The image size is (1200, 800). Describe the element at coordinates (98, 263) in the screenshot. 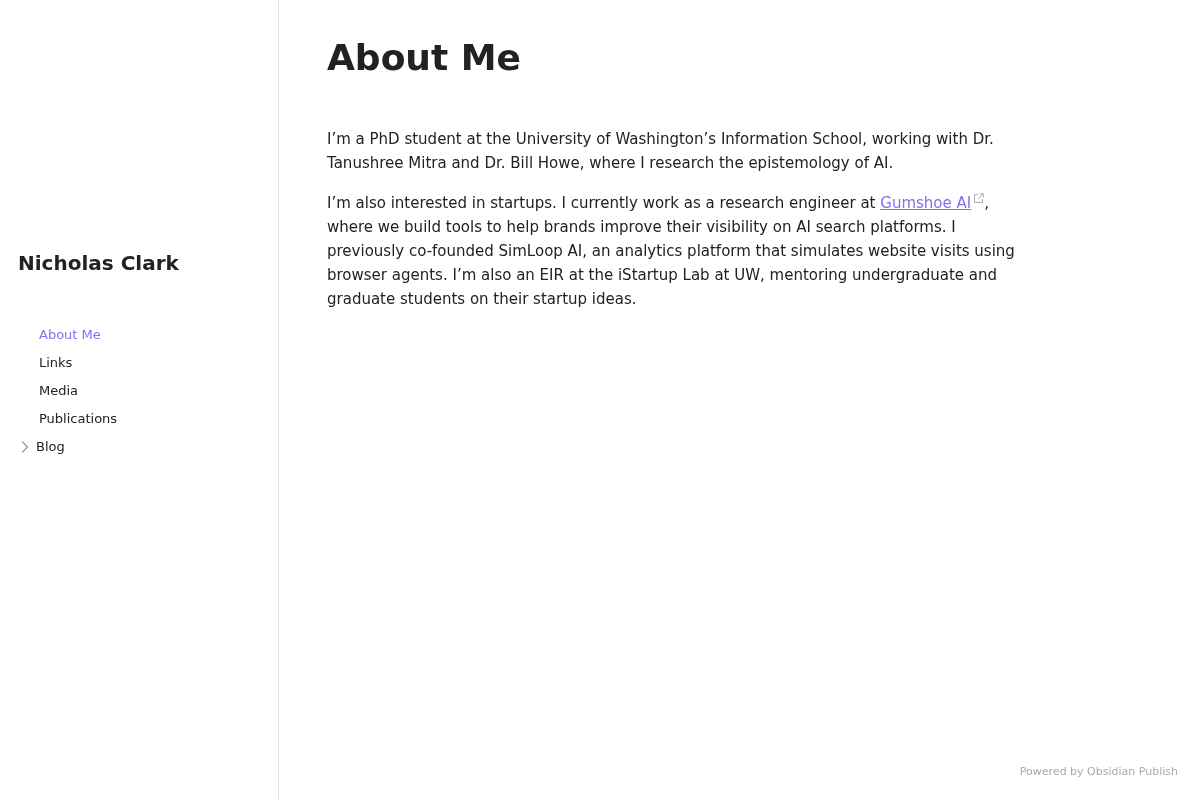

I see `site-name: Nicholas Clark` at that location.